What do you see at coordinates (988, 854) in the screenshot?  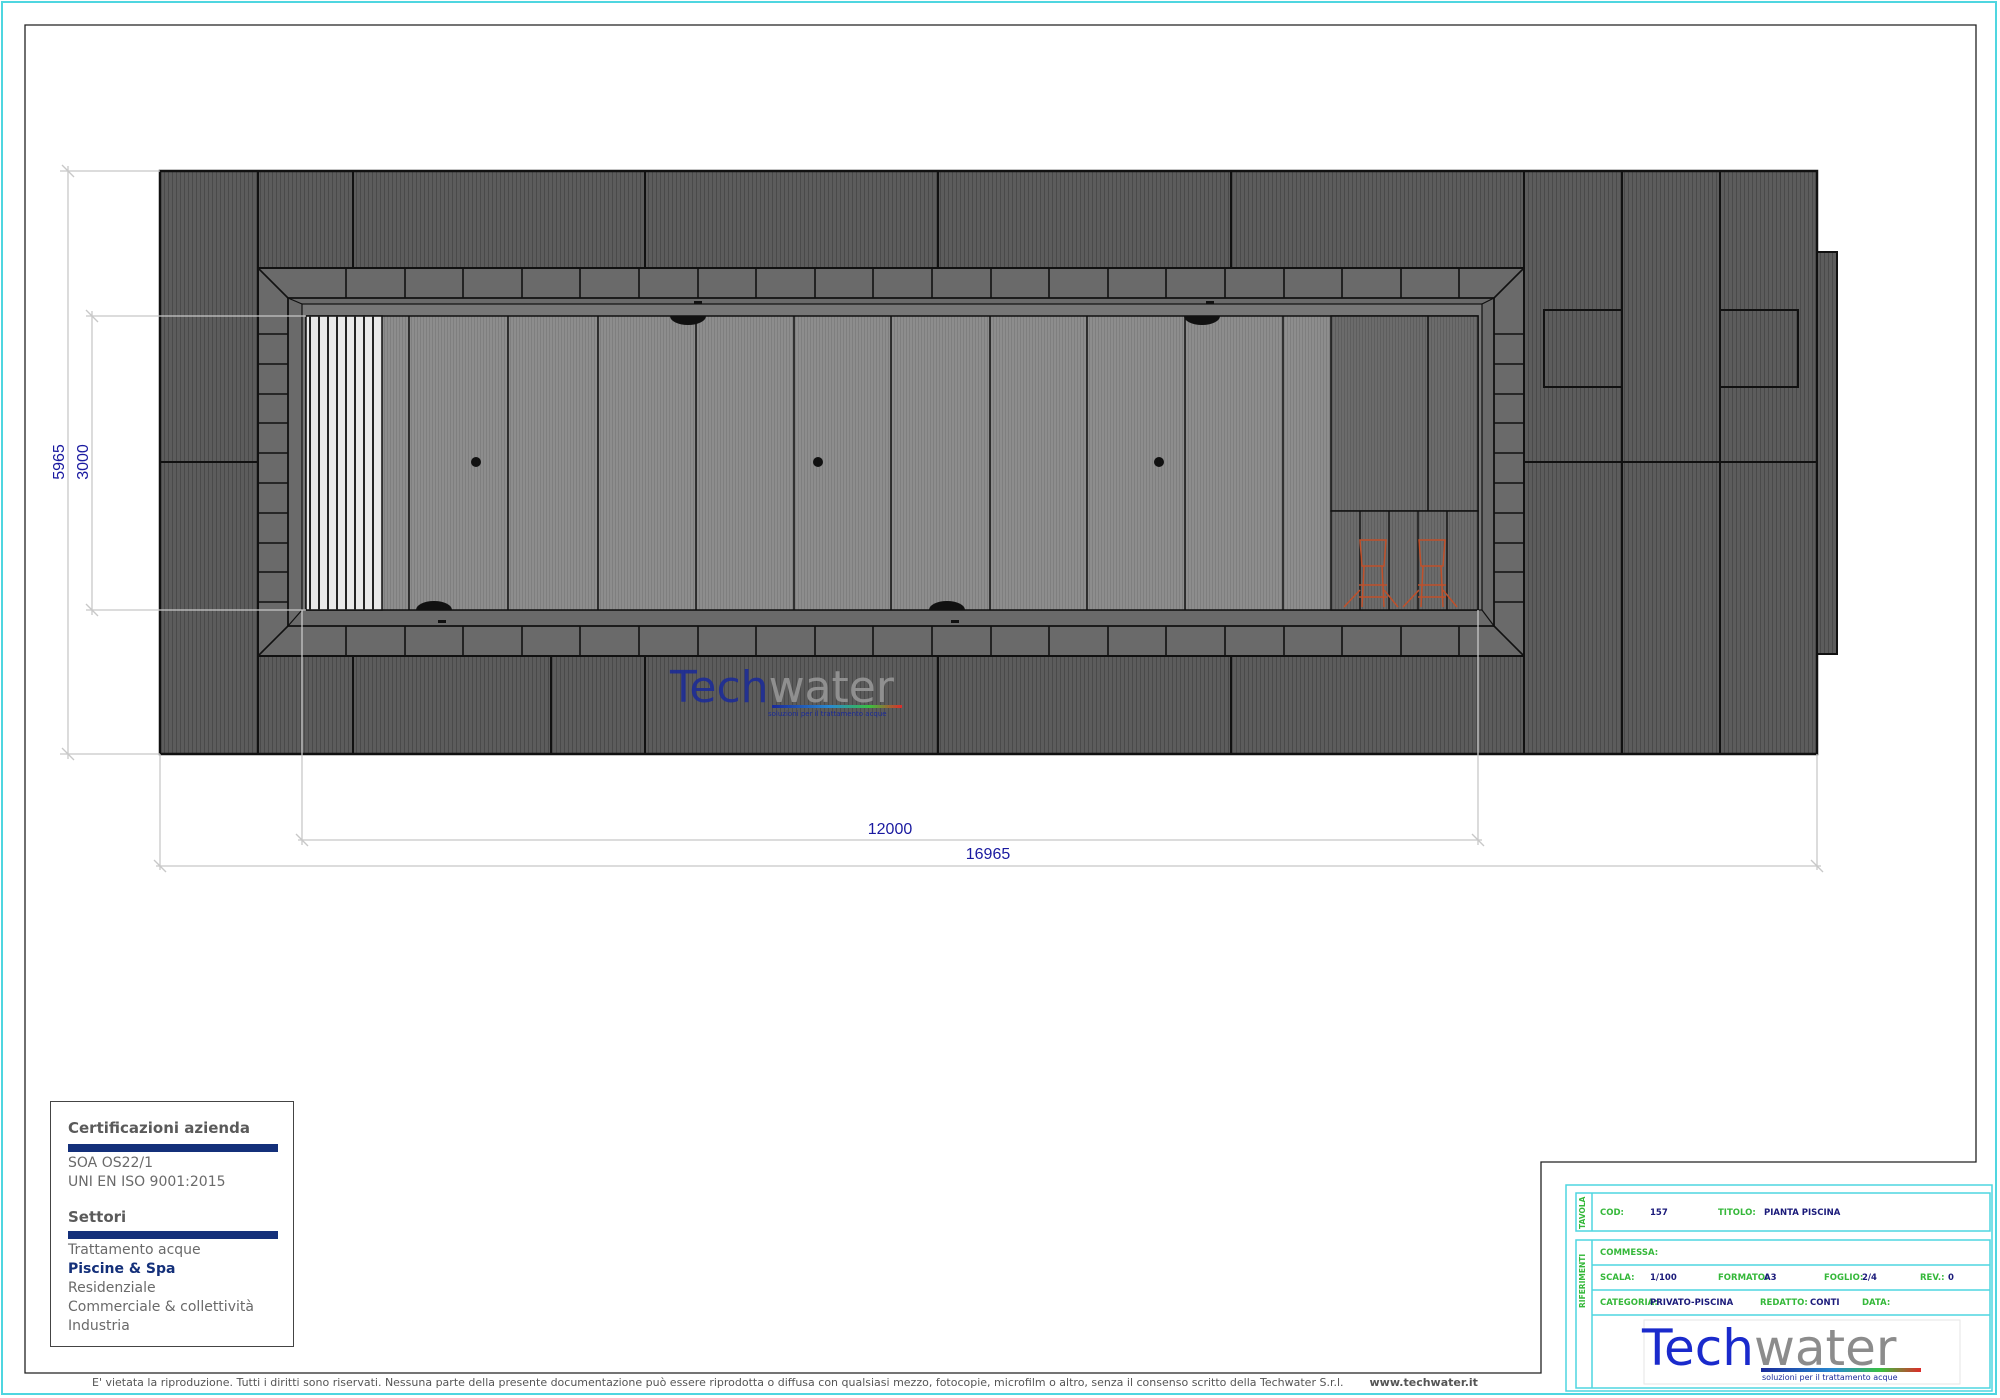 I see `dim-total-length: 16965` at bounding box center [988, 854].